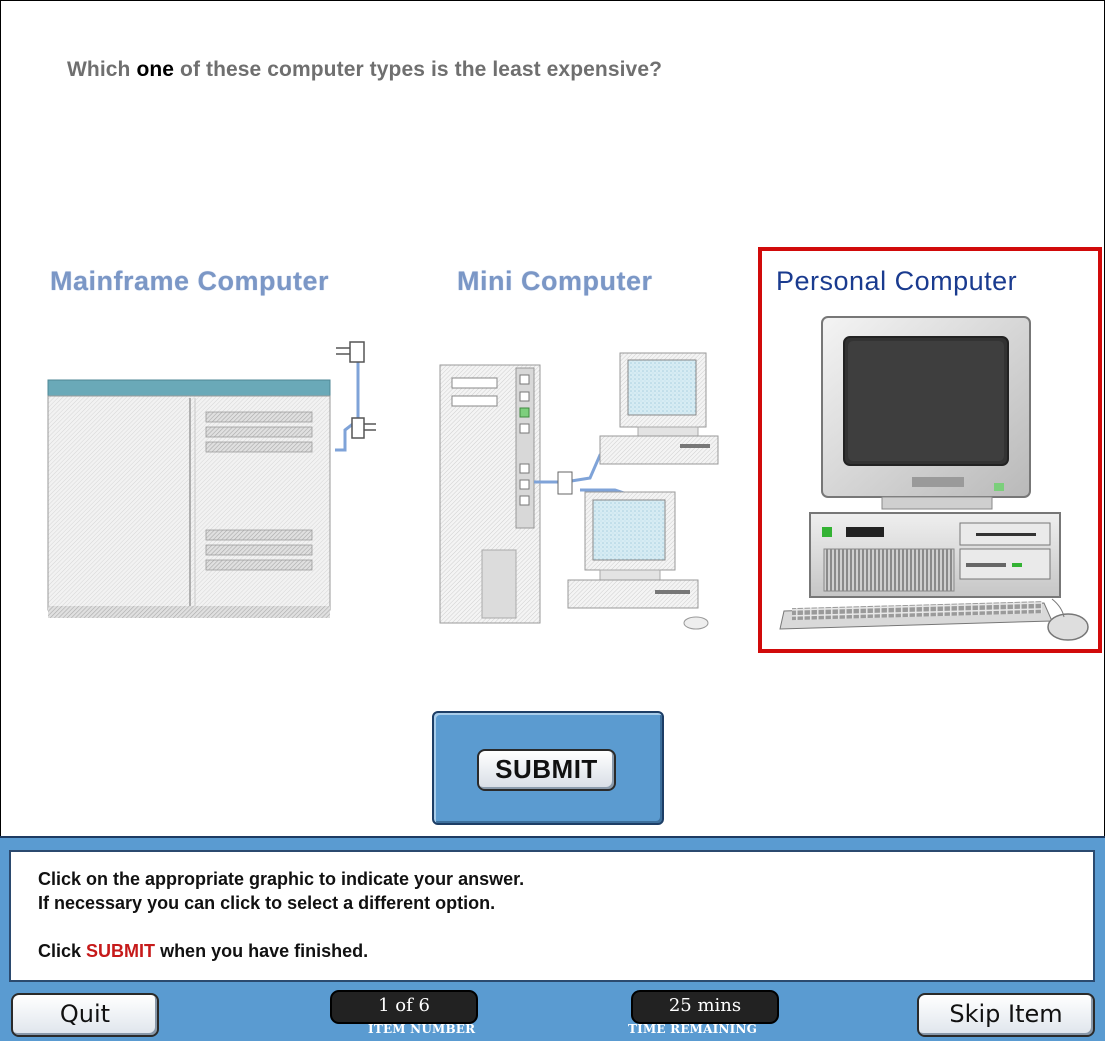 The image size is (1105, 1041). I want to click on time-remaining-label: TIME REMAINING, so click(693, 1029).